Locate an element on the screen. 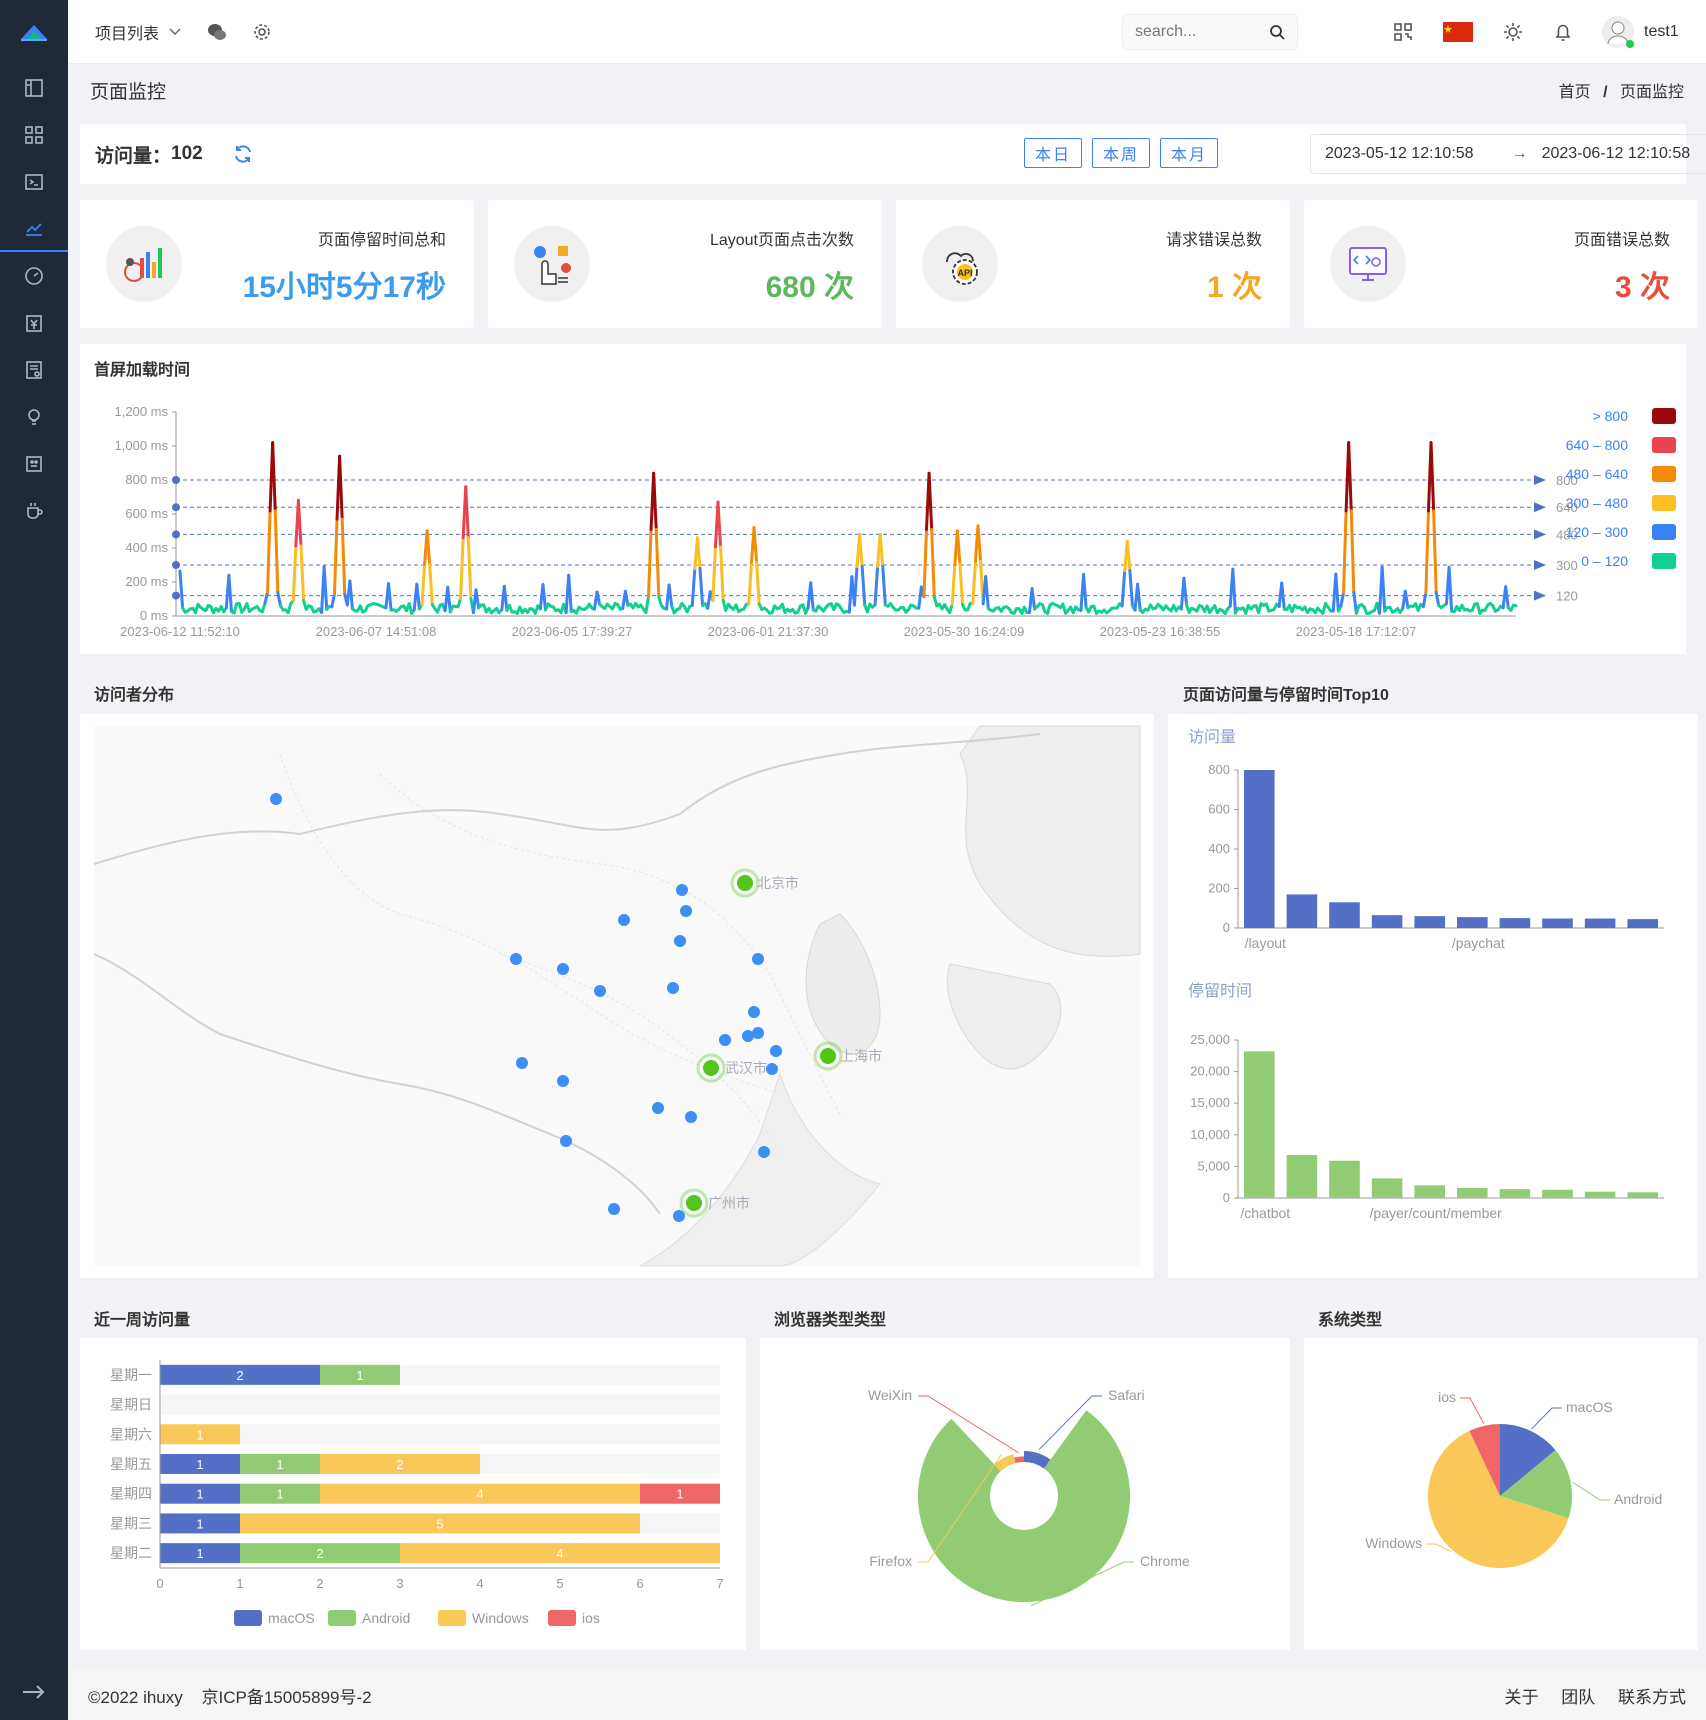 Image resolution: width=1706 pixels, height=1720 pixels. pie-leader-line is located at coordinates (1591, 1491).